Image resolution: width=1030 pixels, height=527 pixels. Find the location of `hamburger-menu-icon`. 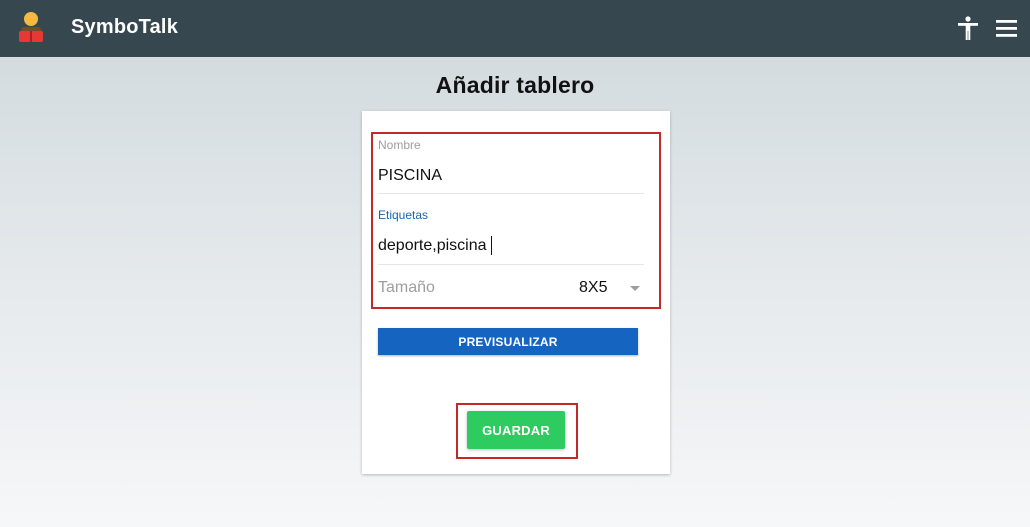

hamburger-menu-icon is located at coordinates (1006, 28).